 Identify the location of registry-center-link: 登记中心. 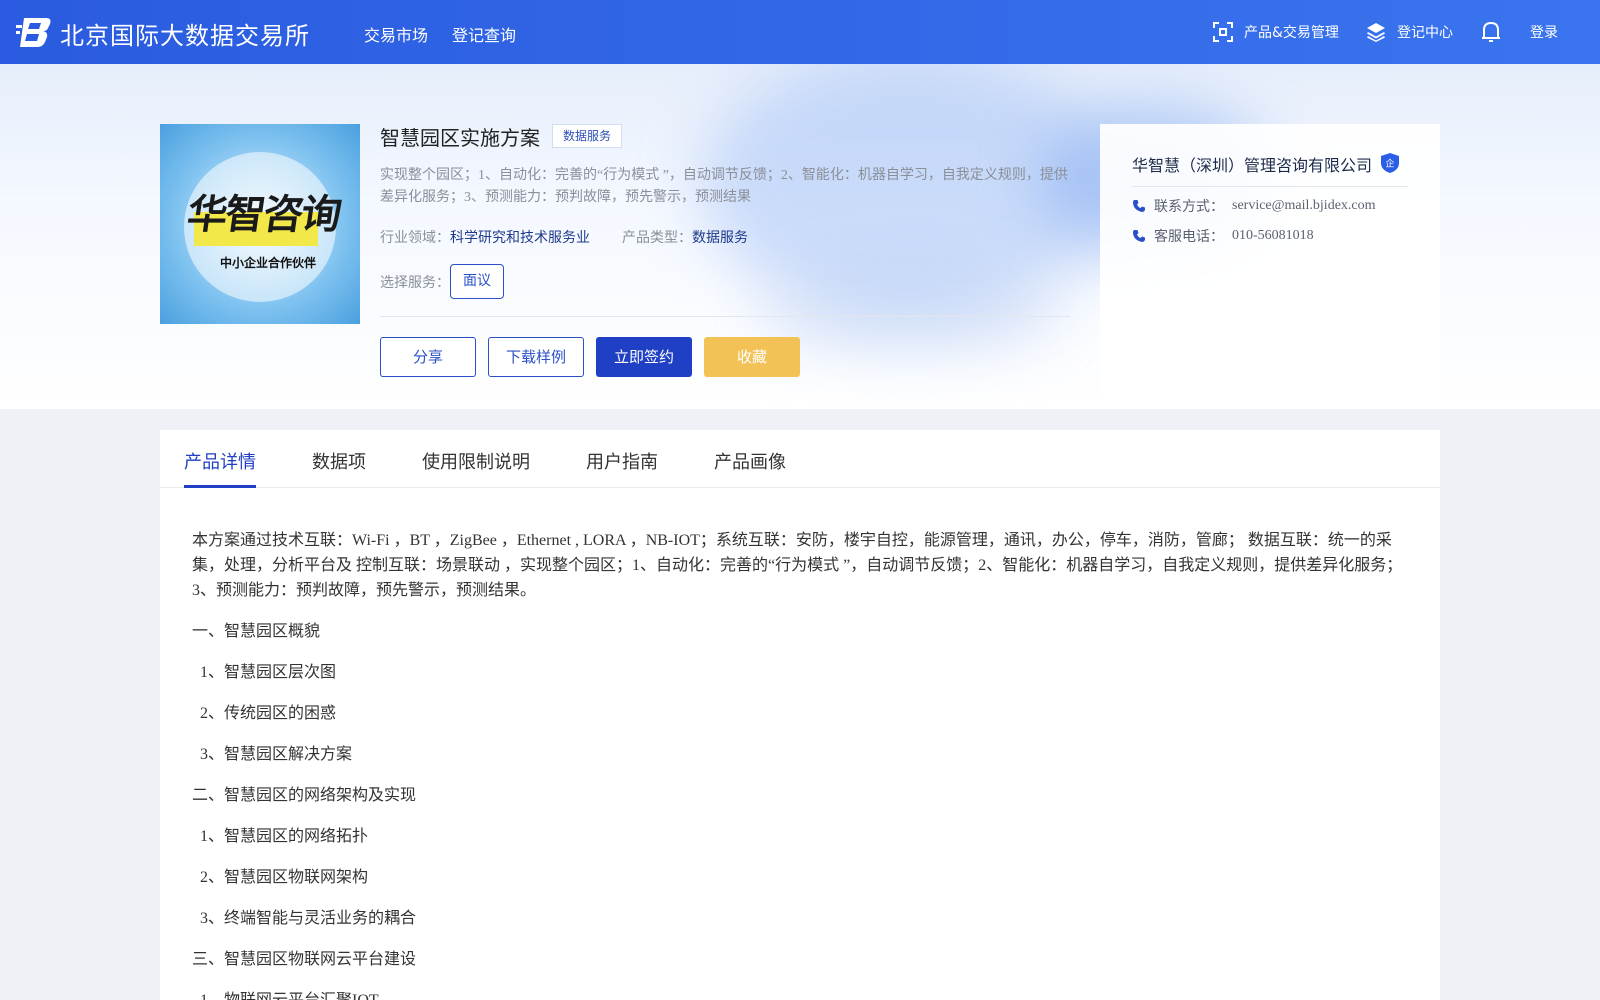
(1409, 32).